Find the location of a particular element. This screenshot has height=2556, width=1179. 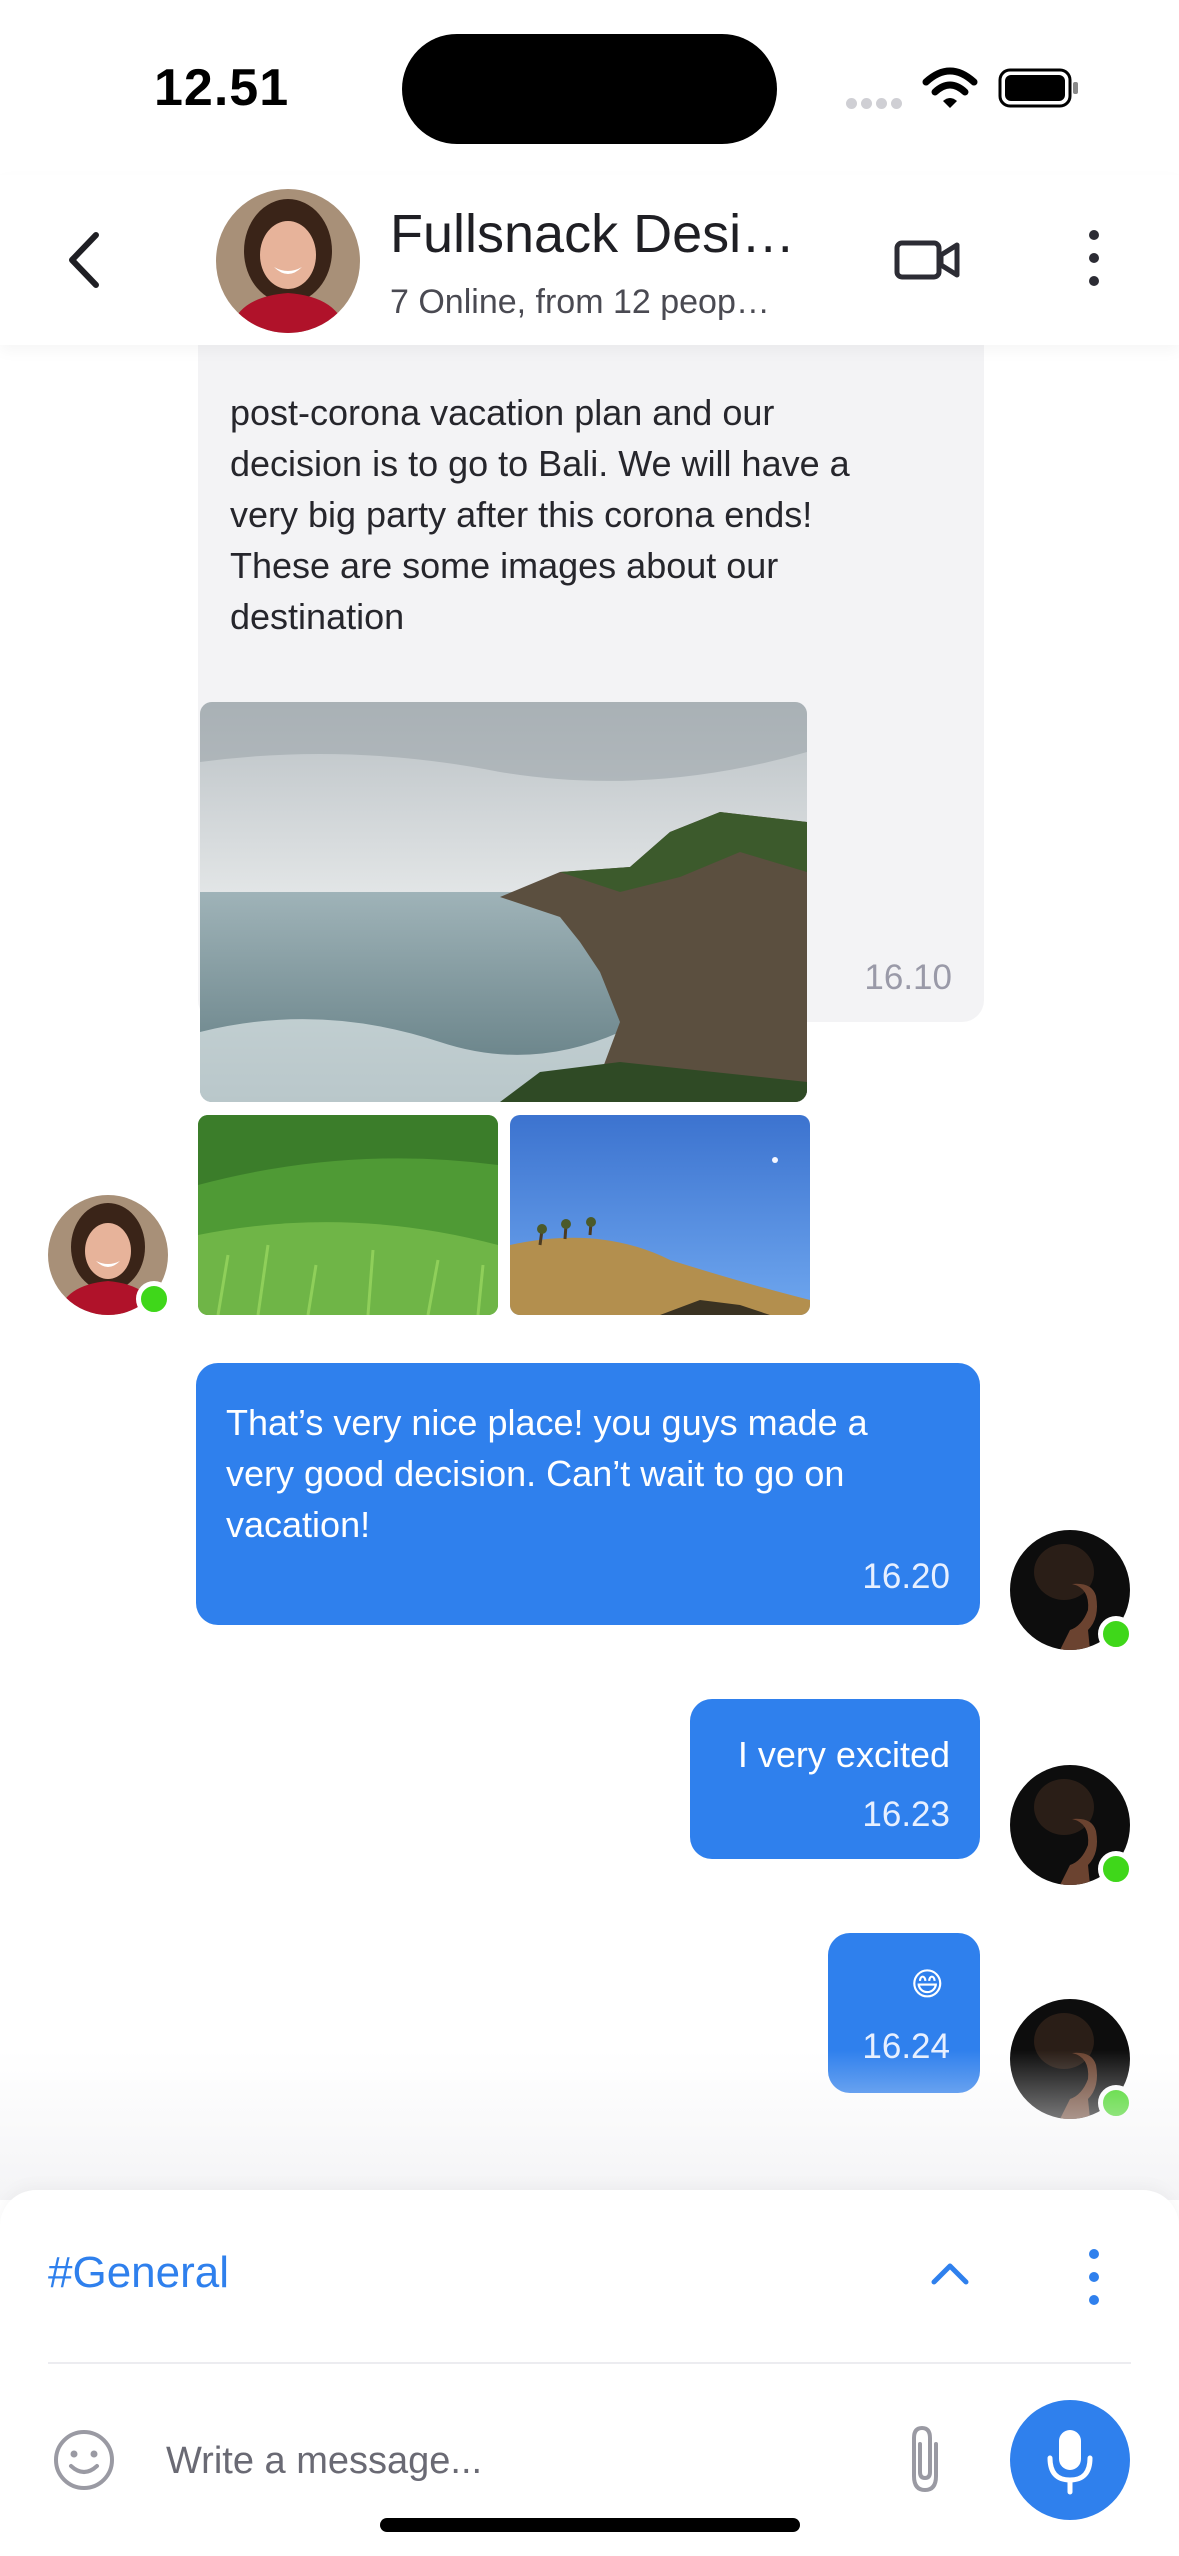

dynamic-island is located at coordinates (589, 89).